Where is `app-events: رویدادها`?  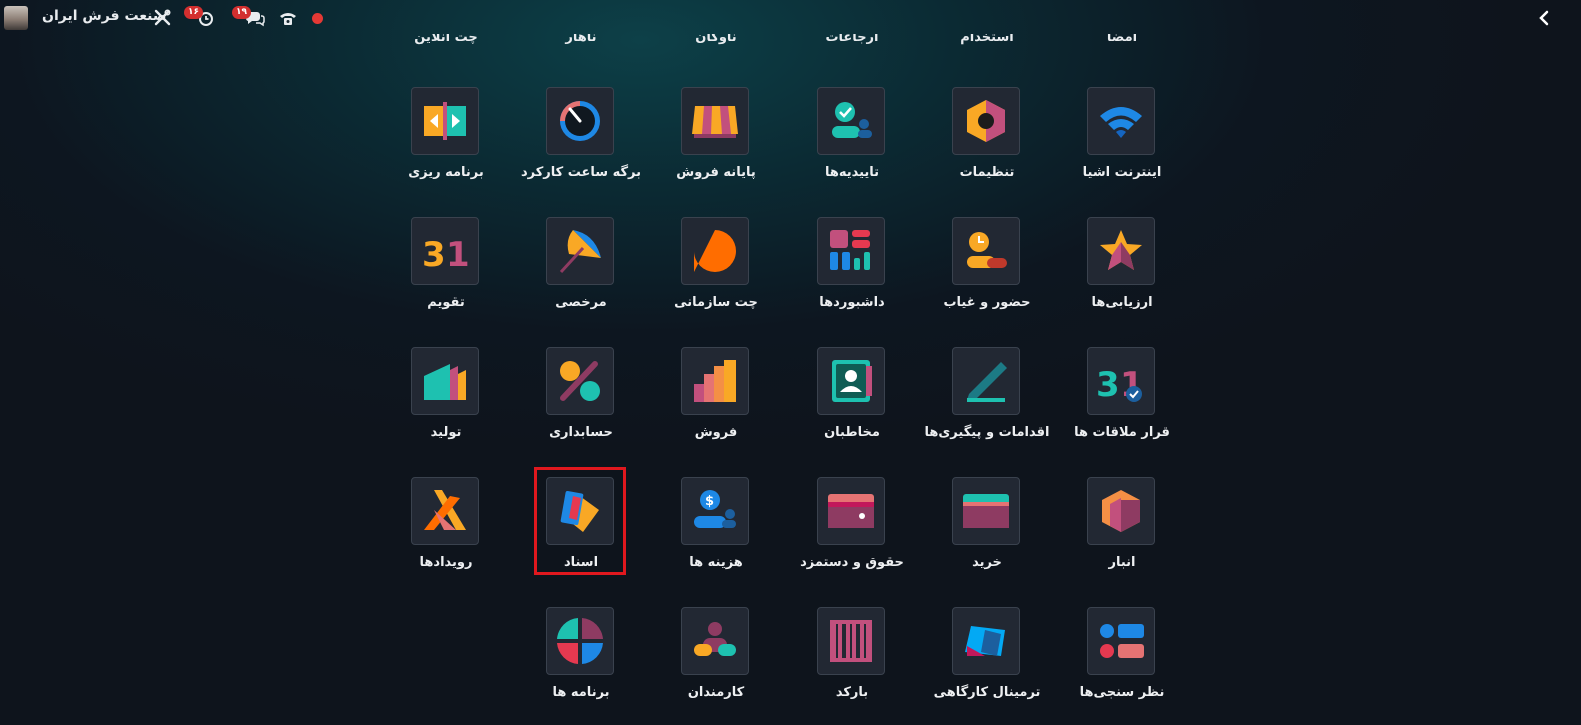 app-events: رویدادها is located at coordinates (446, 532).